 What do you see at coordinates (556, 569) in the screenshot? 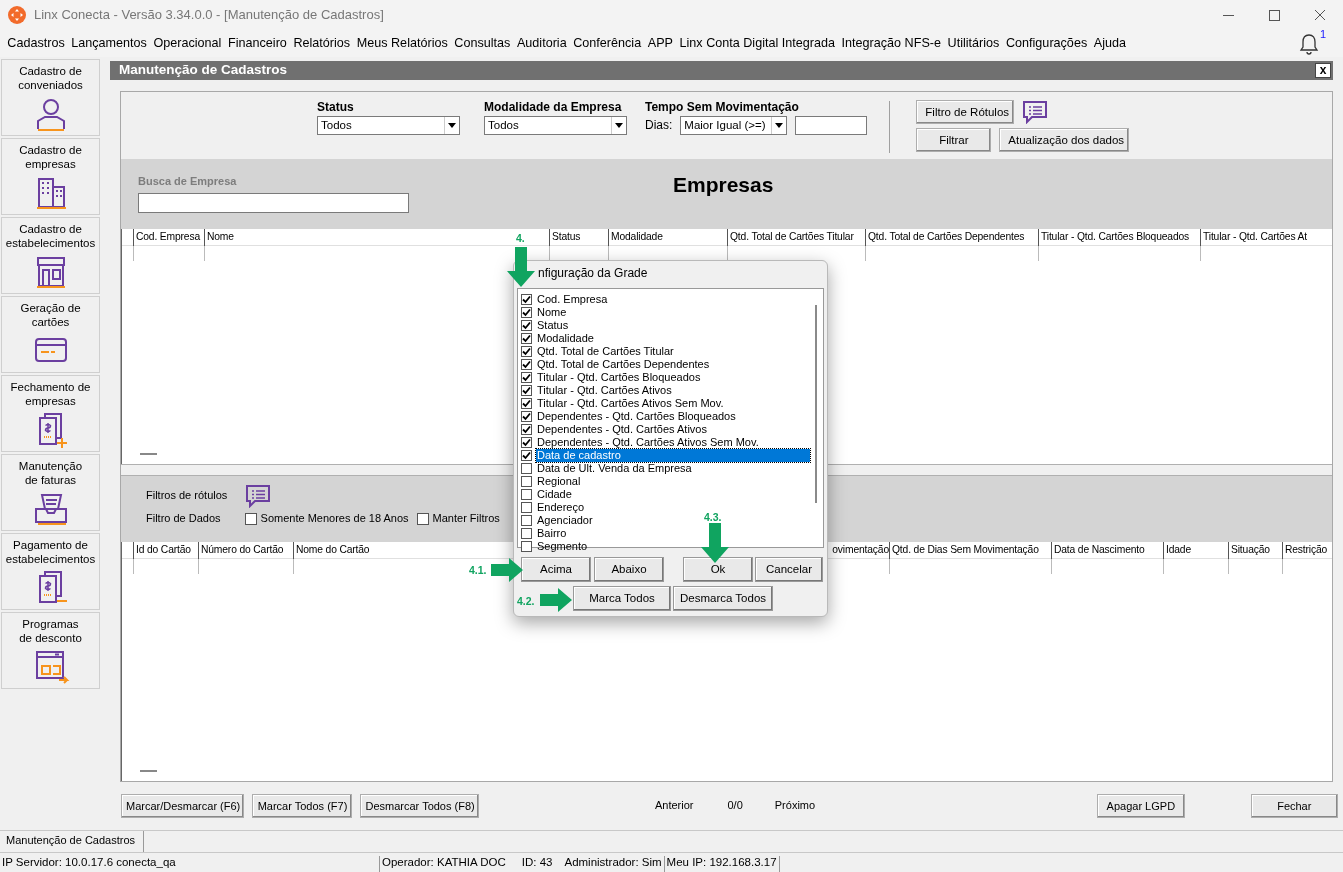
I see `dialog-button: Acima` at bounding box center [556, 569].